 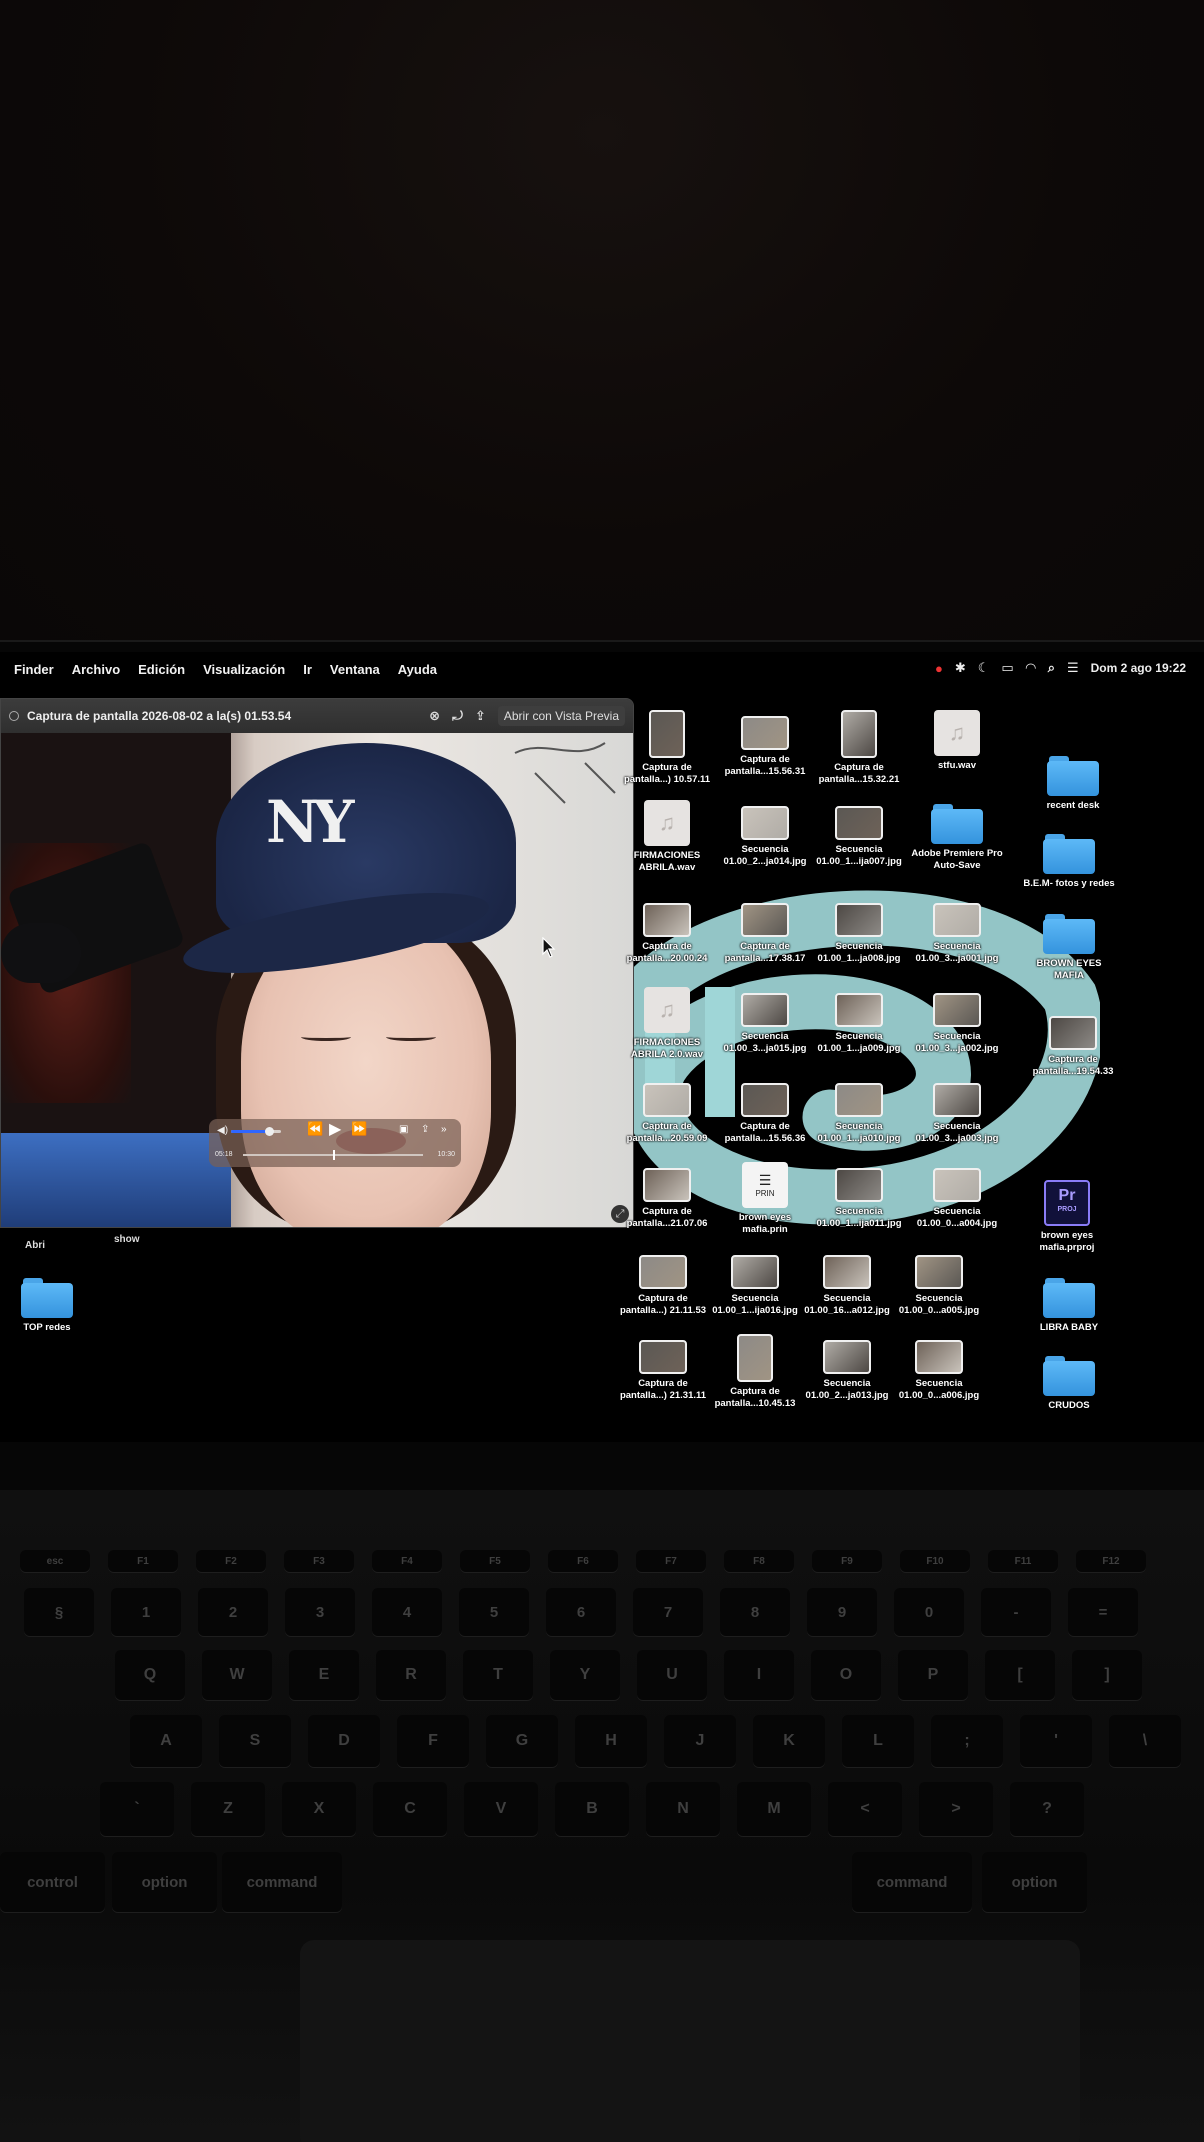 I want to click on rewind-icon: ⏪, so click(x=315, y=1129).